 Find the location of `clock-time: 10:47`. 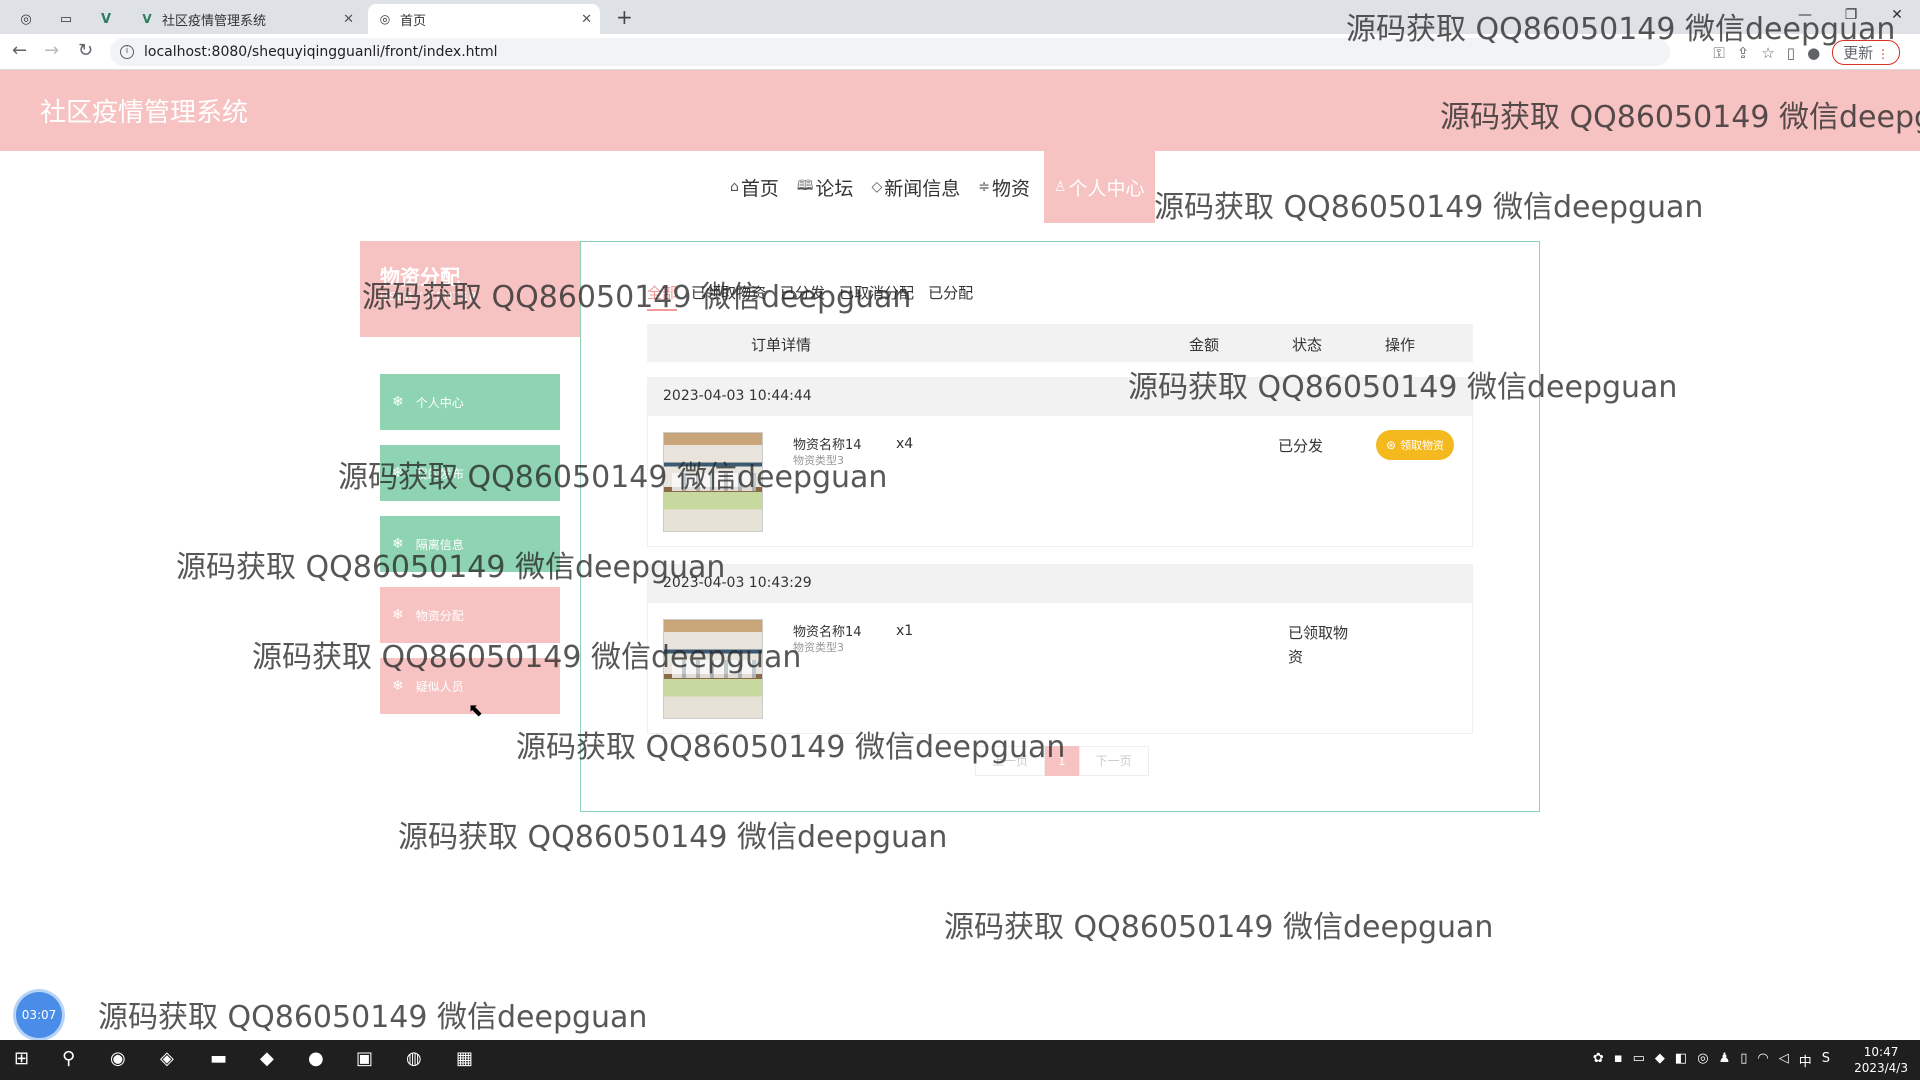

clock-time: 10:47 is located at coordinates (1881, 1052).